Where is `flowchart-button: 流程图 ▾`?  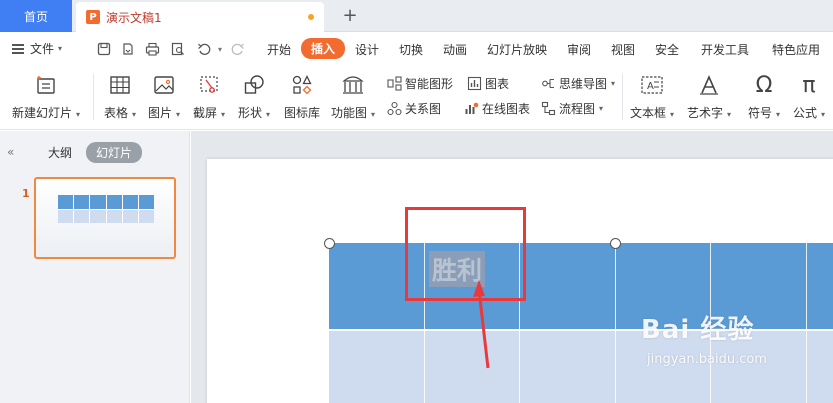 flowchart-button: 流程图 ▾ is located at coordinates (571, 108).